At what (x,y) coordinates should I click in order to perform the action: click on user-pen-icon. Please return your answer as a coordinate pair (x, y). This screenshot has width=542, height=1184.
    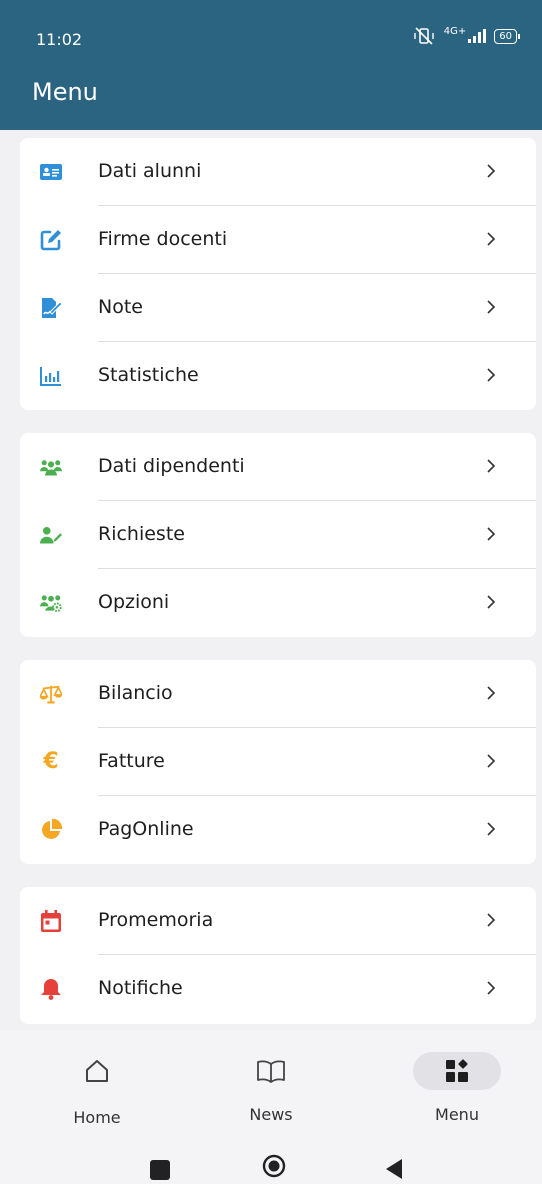
    Looking at the image, I should click on (51, 535).